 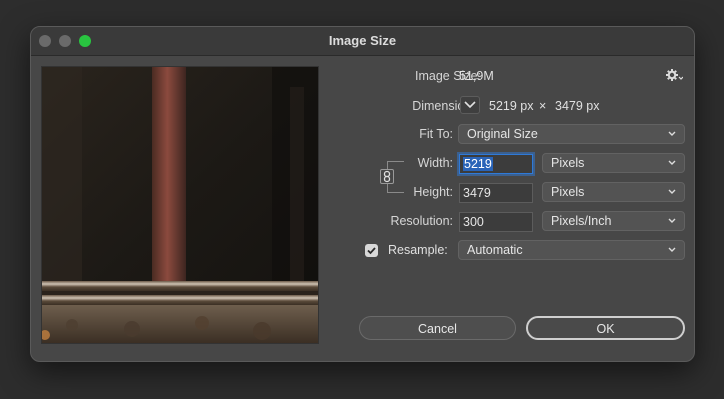 I want to click on resolution-value: 300, so click(x=473, y=222).